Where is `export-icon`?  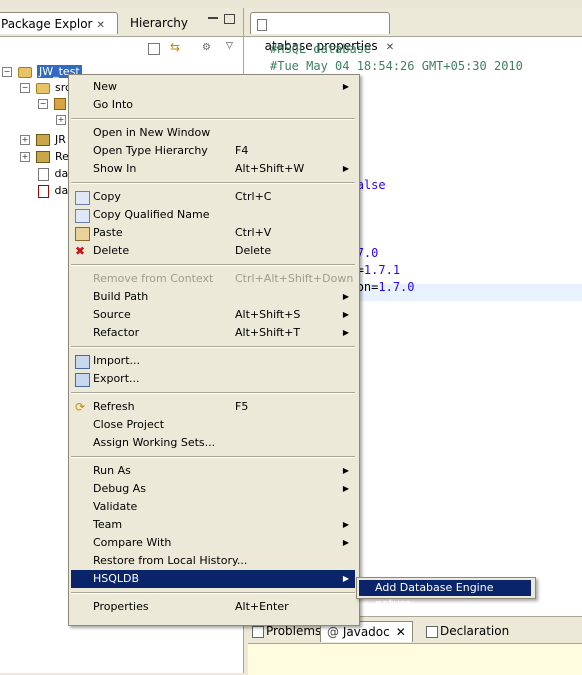 export-icon is located at coordinates (82, 380).